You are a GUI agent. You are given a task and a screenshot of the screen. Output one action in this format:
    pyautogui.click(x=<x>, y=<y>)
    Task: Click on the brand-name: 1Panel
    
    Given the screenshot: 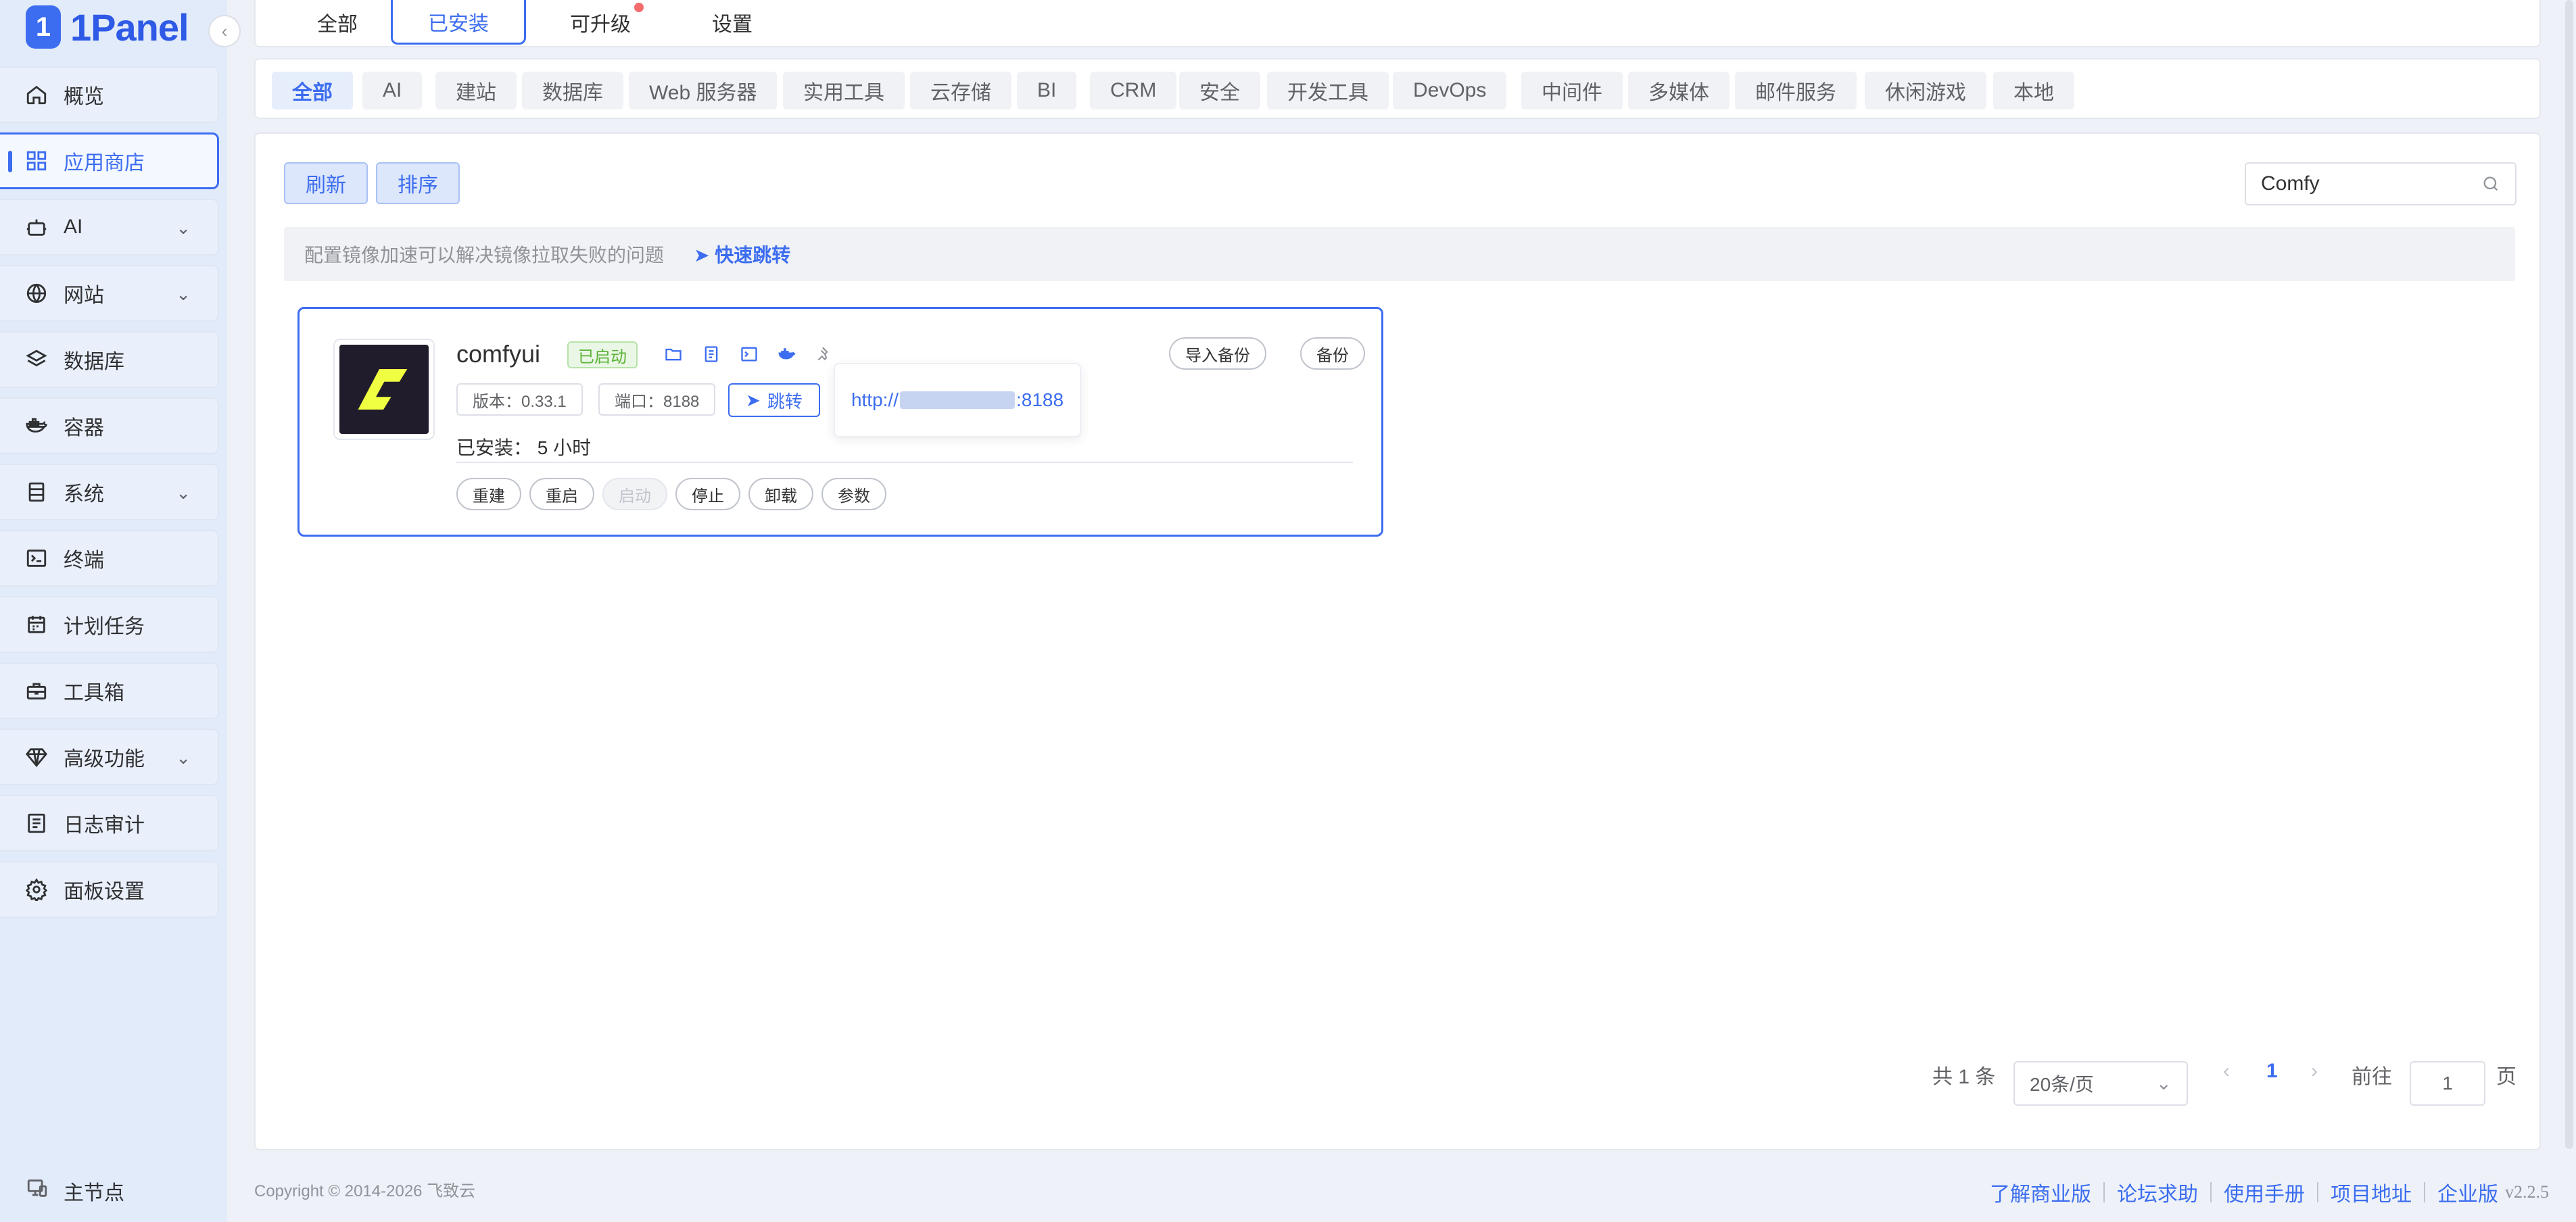 What is the action you would take?
    pyautogui.click(x=129, y=27)
    